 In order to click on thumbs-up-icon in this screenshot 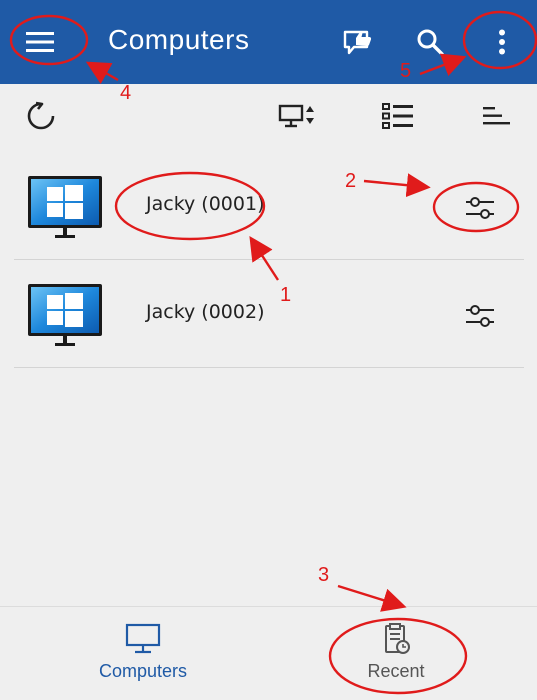, I will do `click(357, 42)`.